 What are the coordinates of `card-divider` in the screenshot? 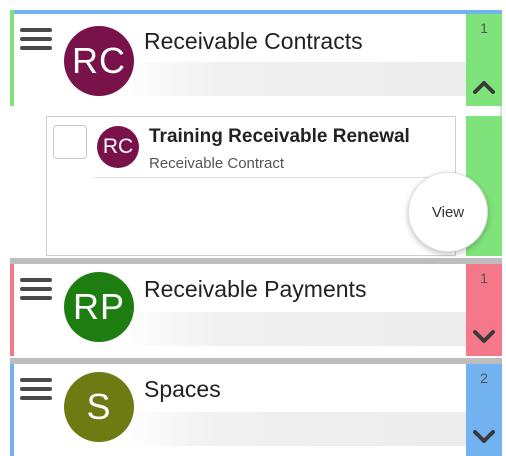 It's located at (273, 177).